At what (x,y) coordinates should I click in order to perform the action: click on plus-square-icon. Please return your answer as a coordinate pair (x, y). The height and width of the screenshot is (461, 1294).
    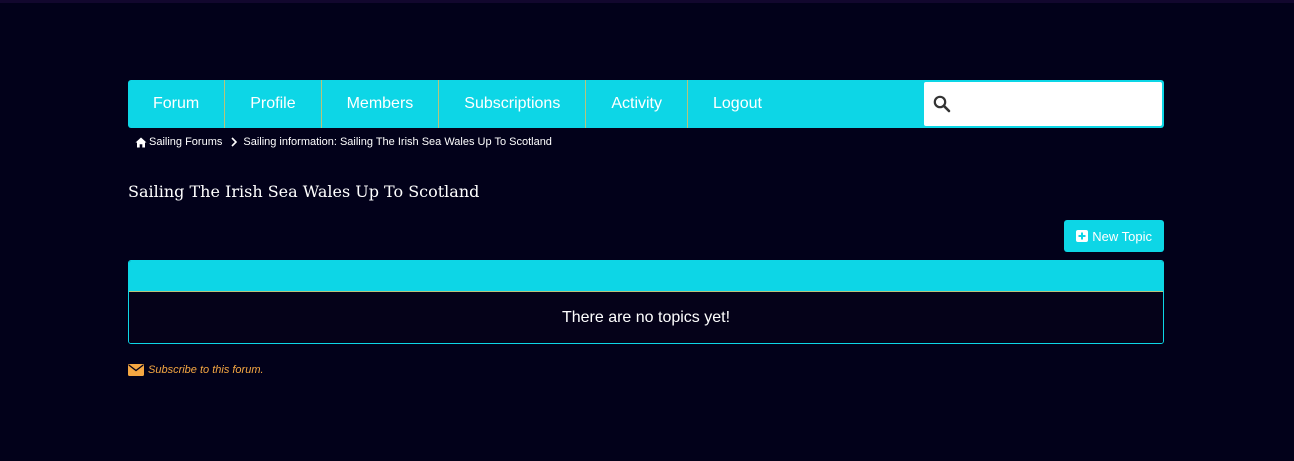
    Looking at the image, I should click on (1082, 236).